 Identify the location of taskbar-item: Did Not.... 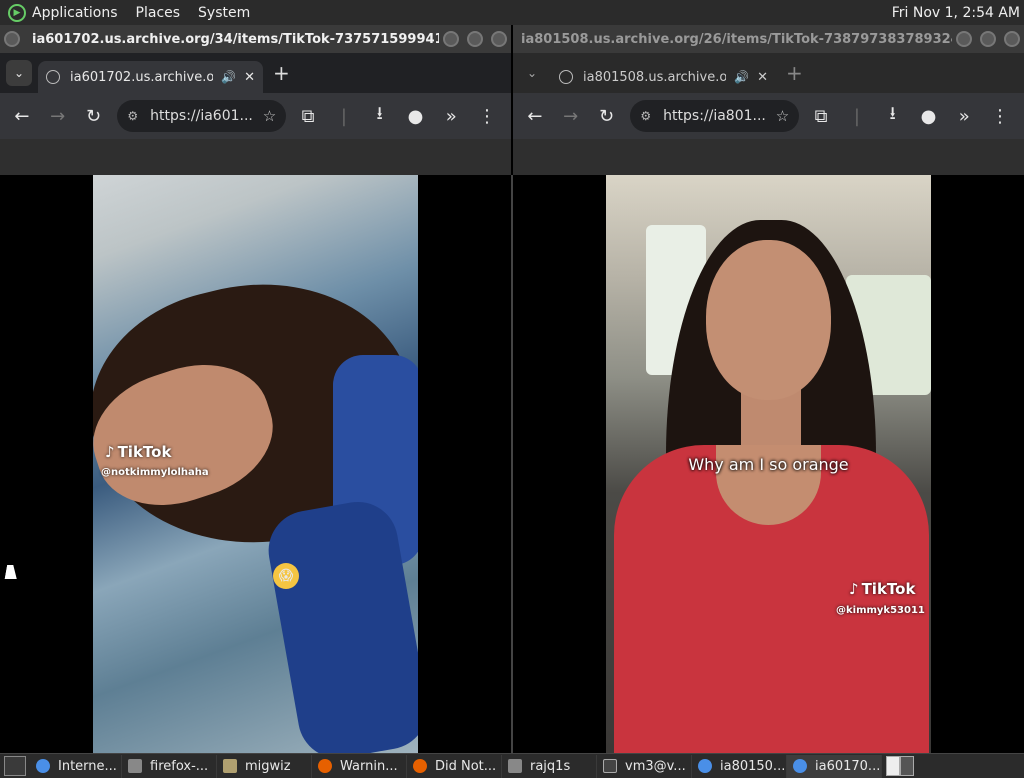
(454, 766).